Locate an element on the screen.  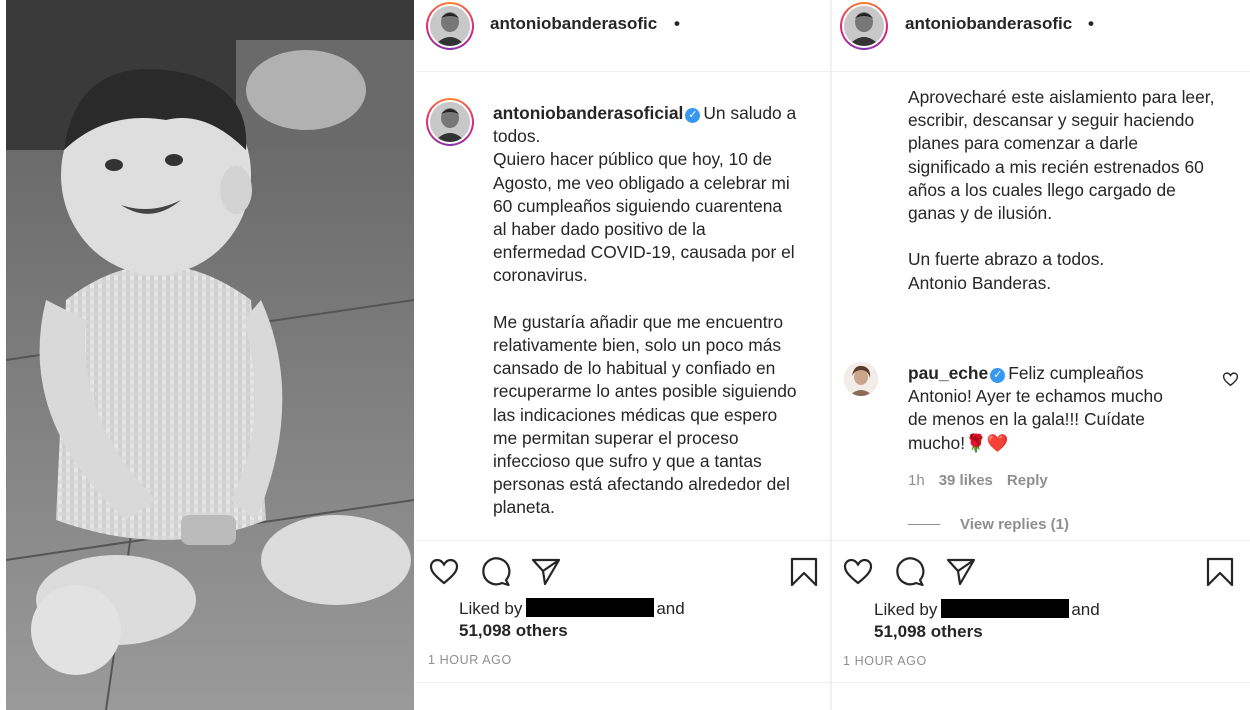
actions-divider is located at coordinates (623, 540).